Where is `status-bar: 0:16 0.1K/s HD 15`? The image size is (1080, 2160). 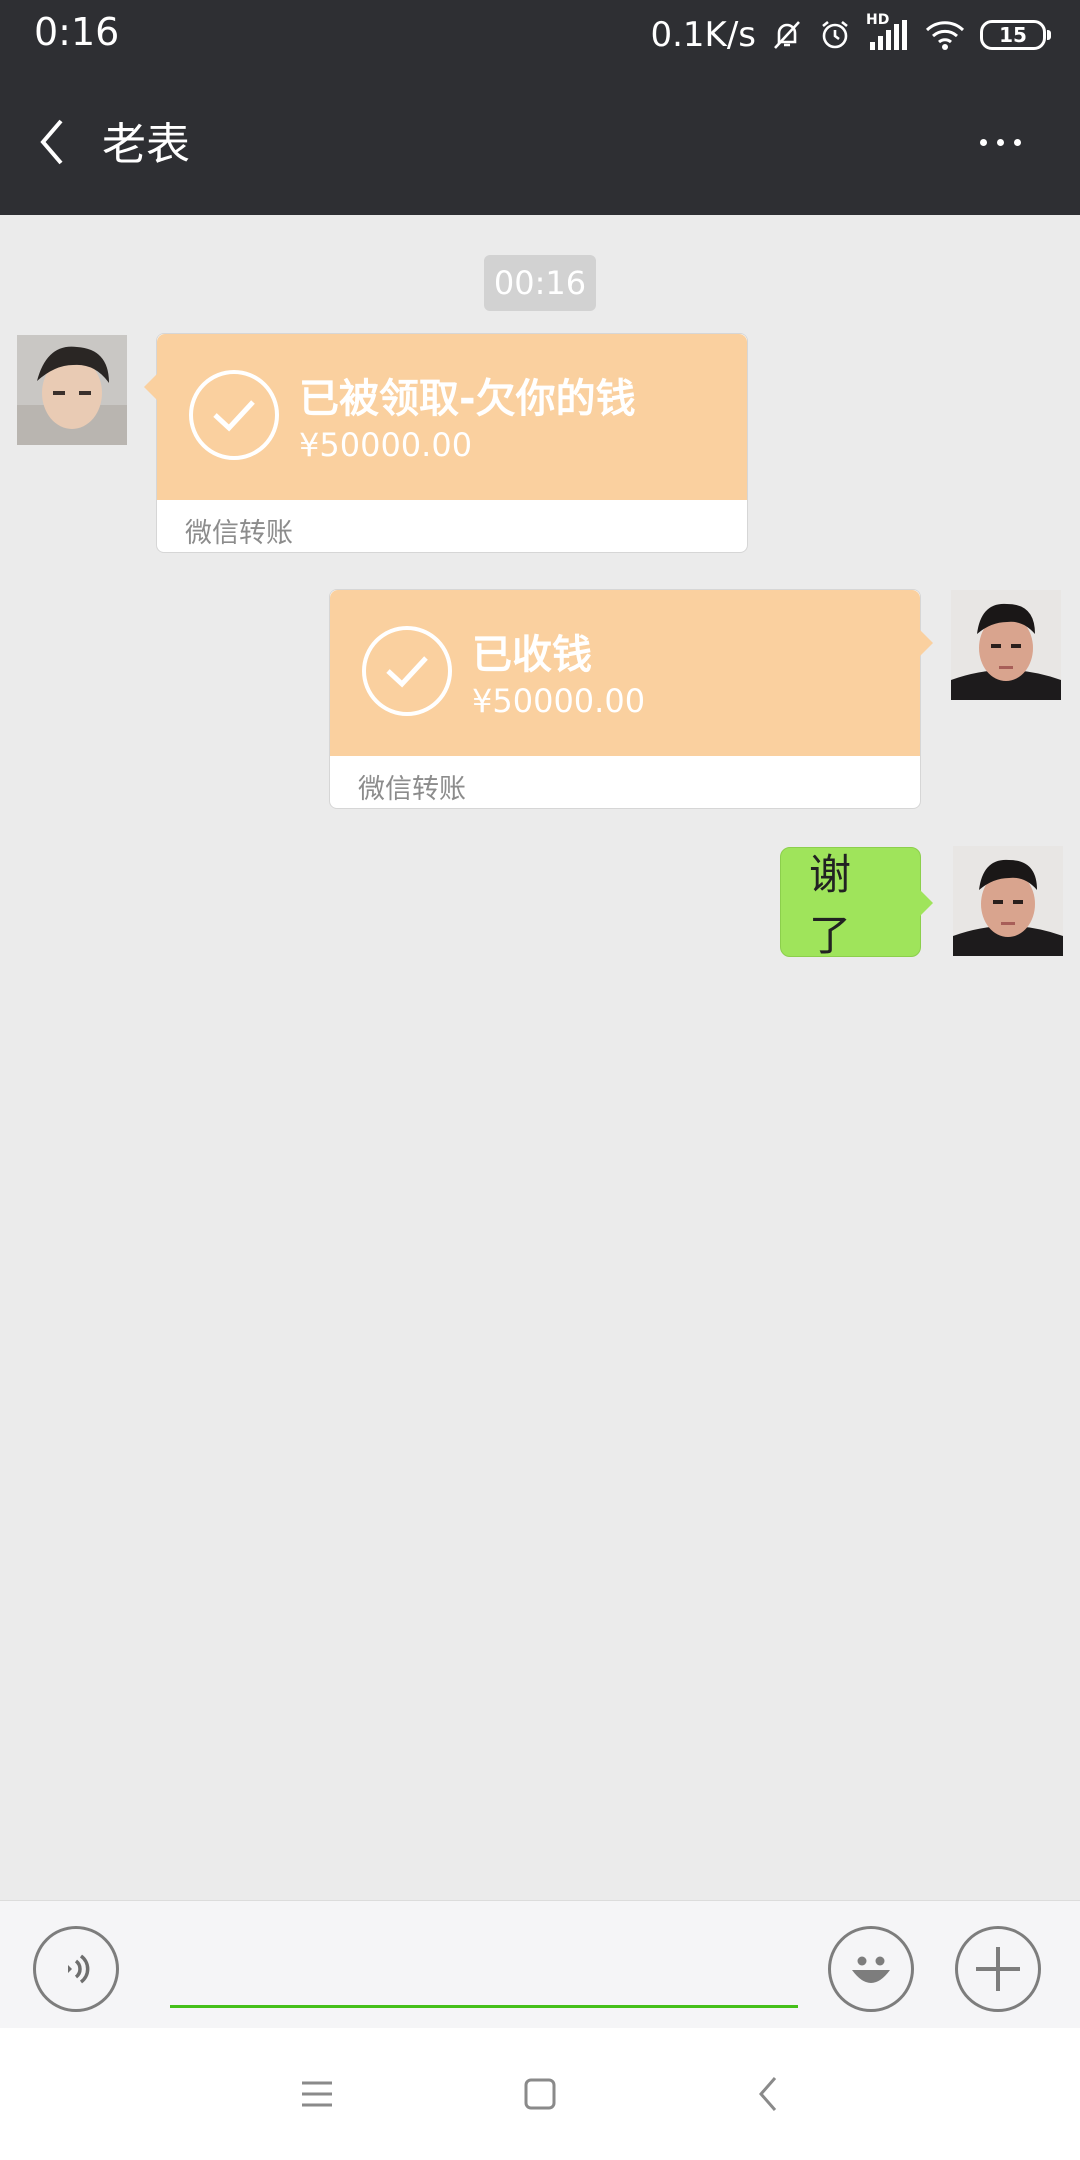 status-bar: 0:16 0.1K/s HD 15 is located at coordinates (540, 35).